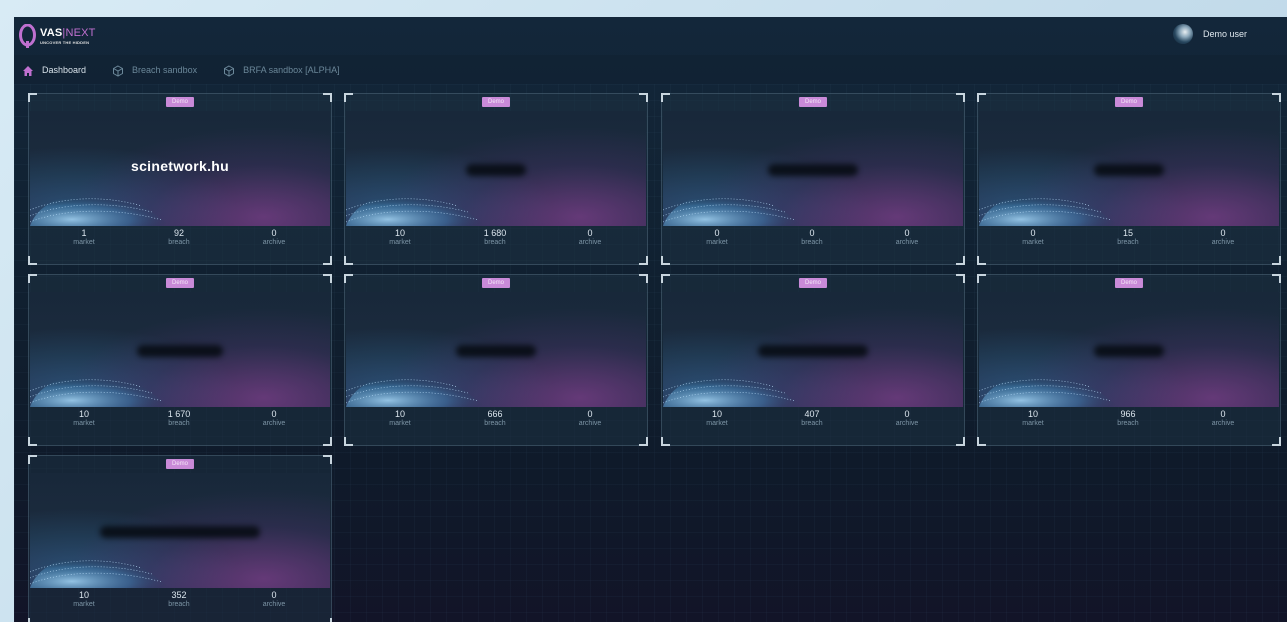 This screenshot has width=1287, height=622. Describe the element at coordinates (812, 414) in the screenshot. I see `stat-breach-value: 407` at that location.